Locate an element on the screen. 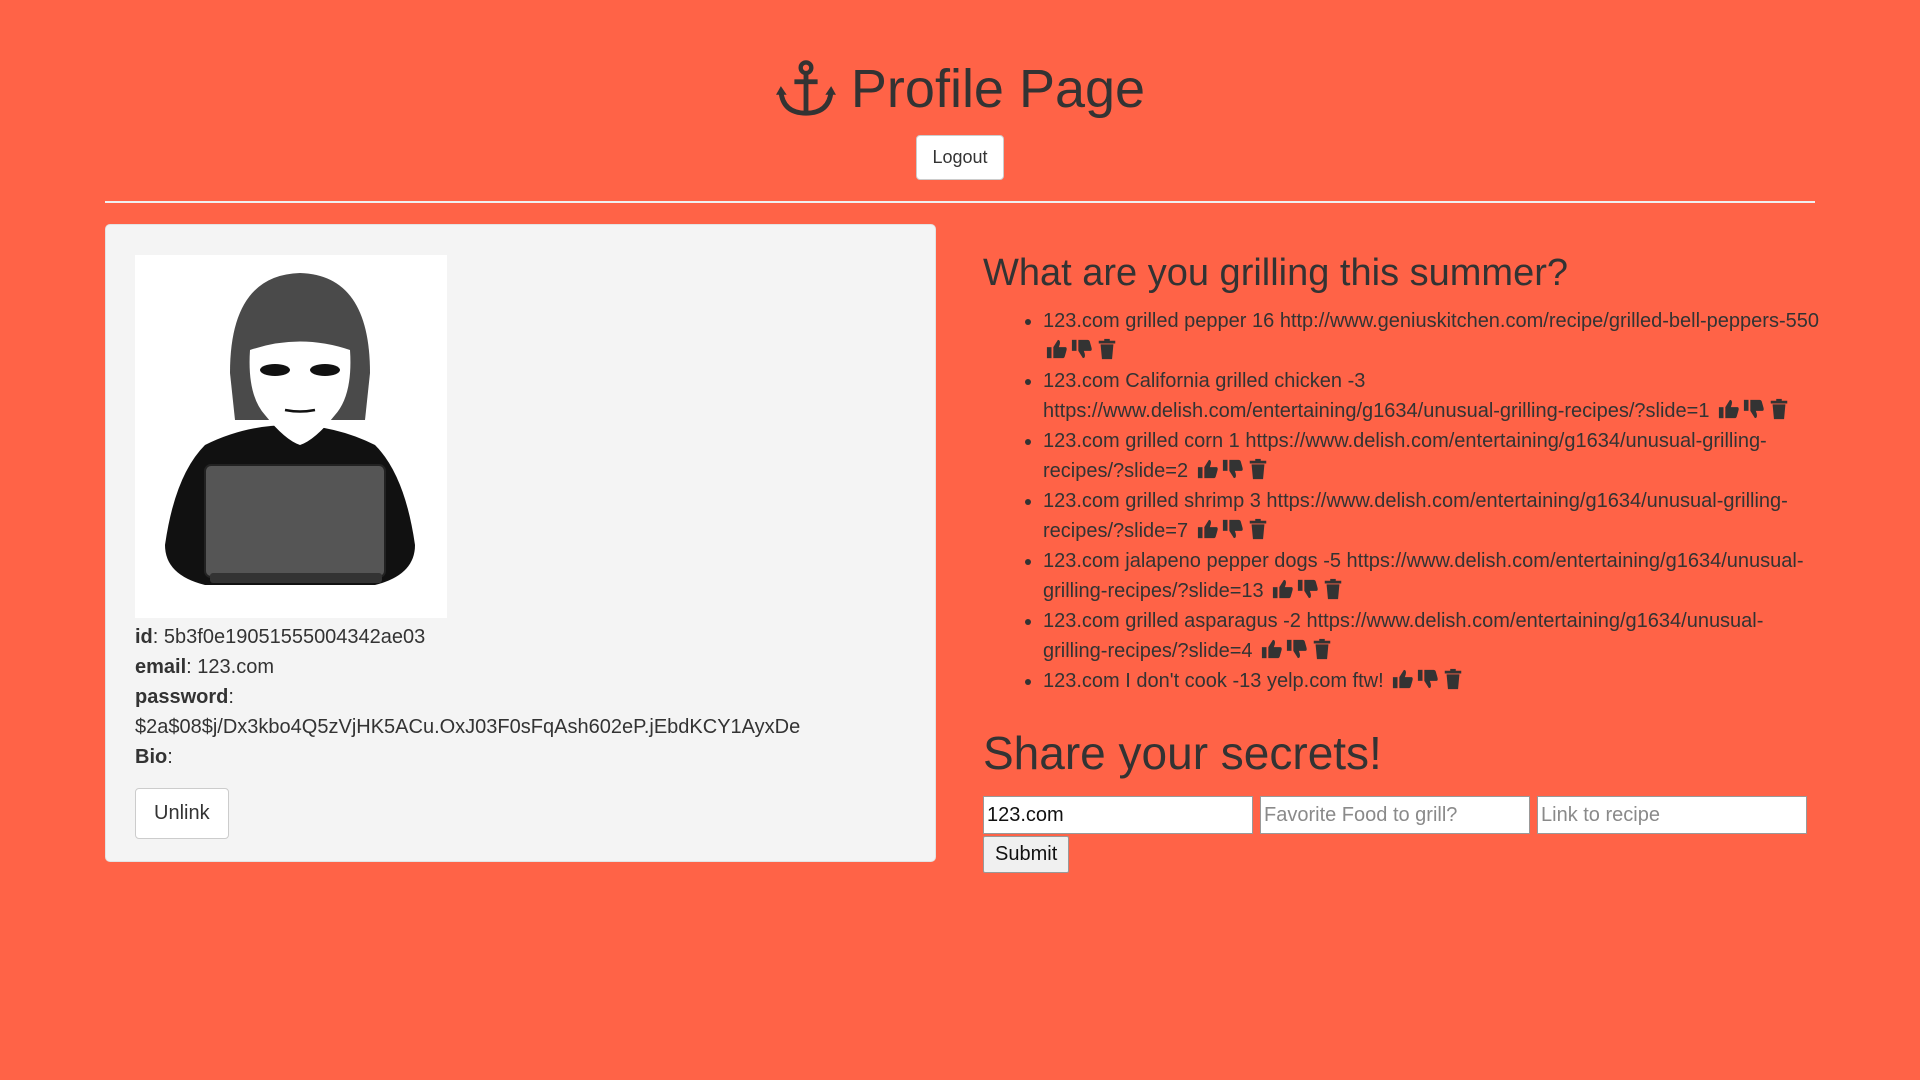 This screenshot has height=1080, width=1920. profile-bio: Bio: is located at coordinates (154, 757).